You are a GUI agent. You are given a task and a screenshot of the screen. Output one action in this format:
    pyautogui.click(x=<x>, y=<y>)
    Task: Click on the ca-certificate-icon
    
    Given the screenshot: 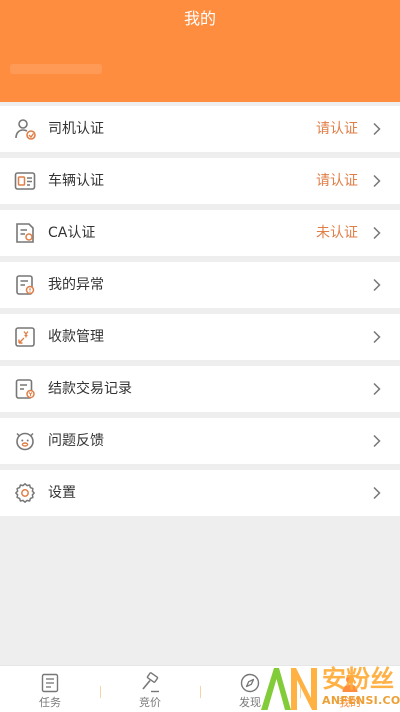 What is the action you would take?
    pyautogui.click(x=25, y=233)
    